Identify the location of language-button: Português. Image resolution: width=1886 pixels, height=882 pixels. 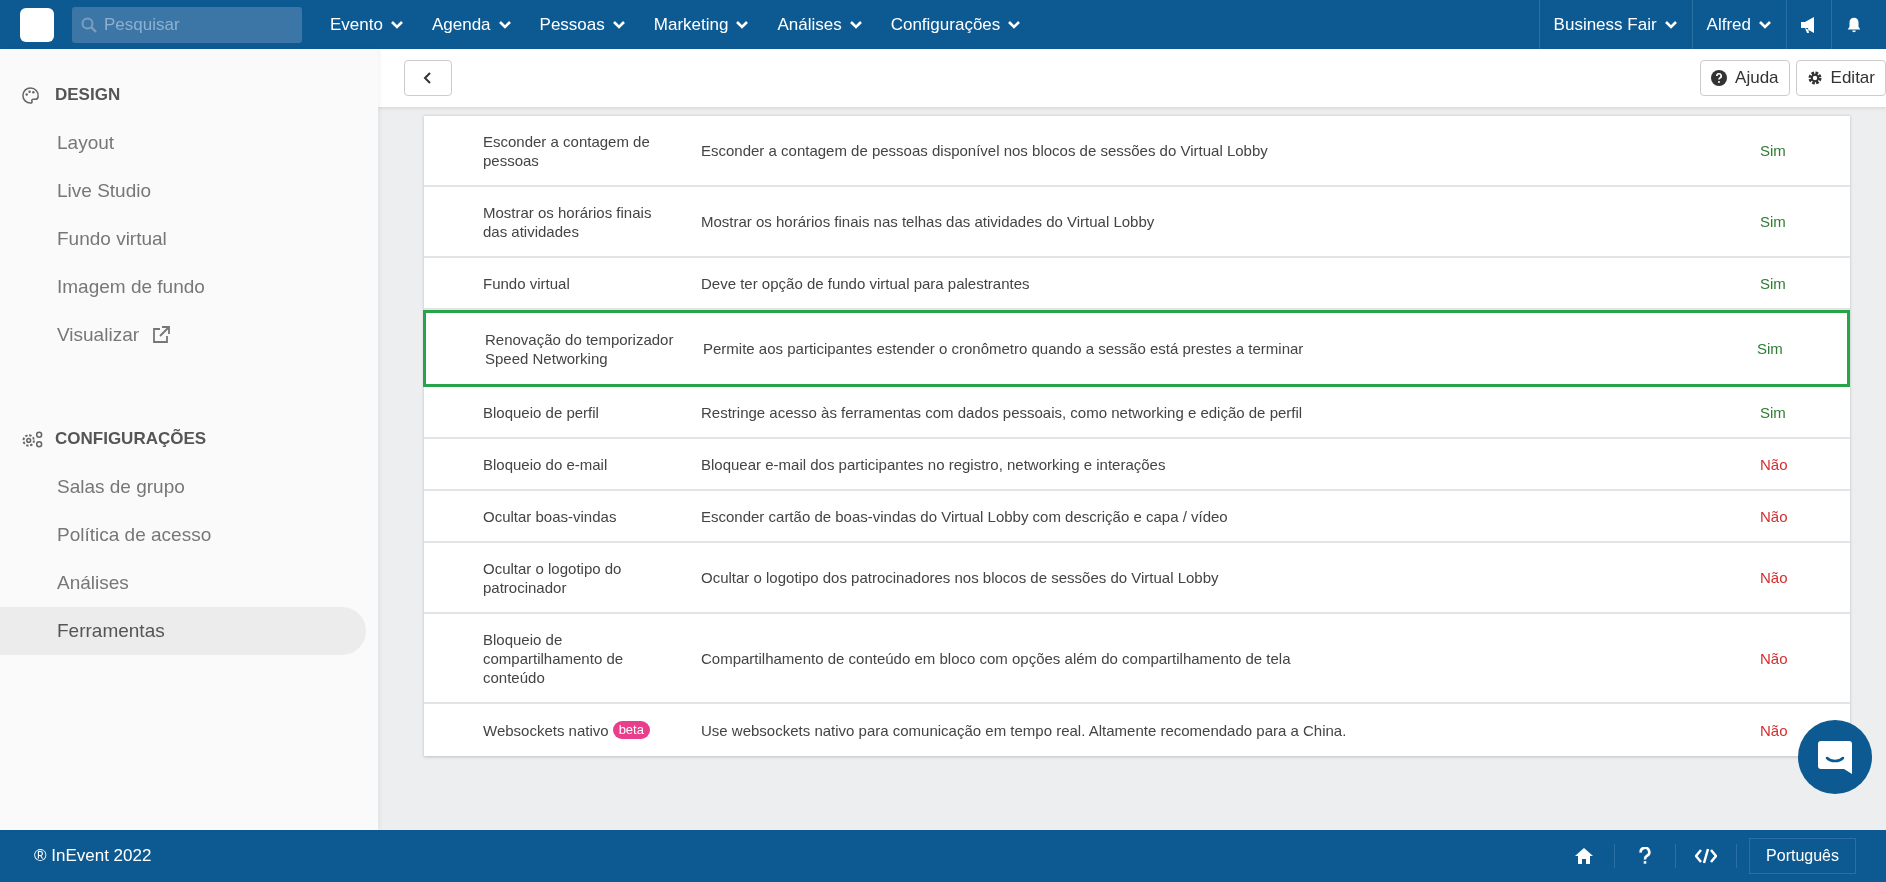
(1802, 856).